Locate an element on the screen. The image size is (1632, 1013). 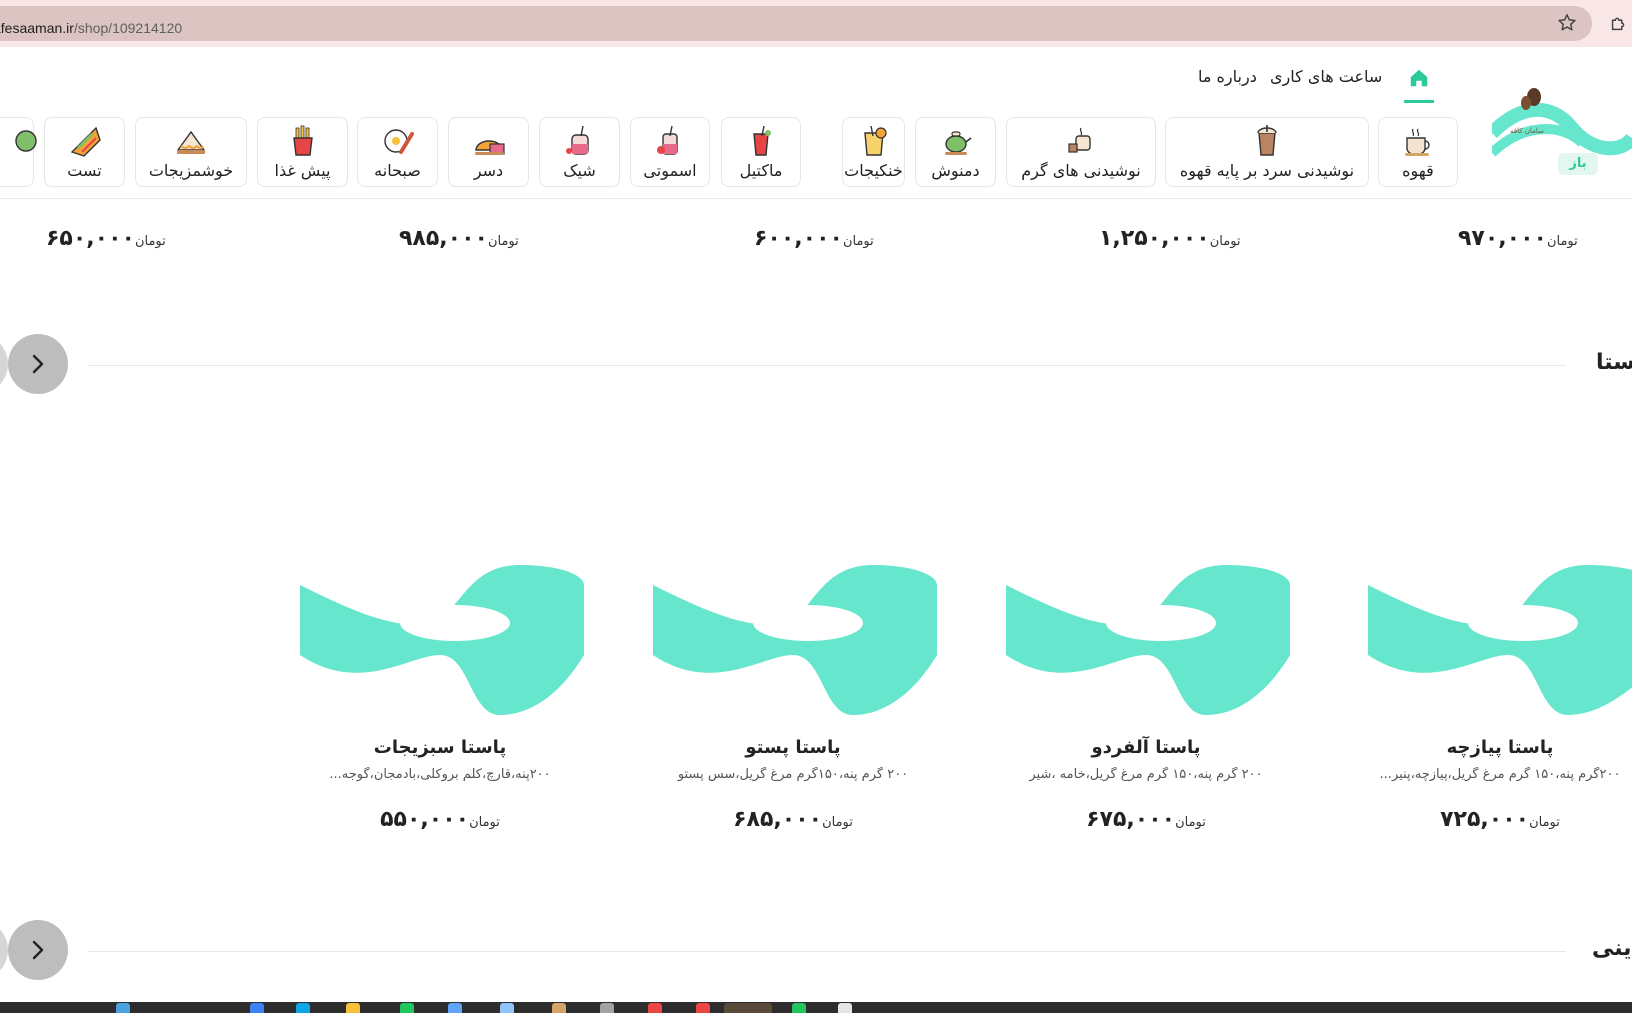
category-label: نوشیدنی سرد بر پایه قهوه is located at coordinates (1267, 170).